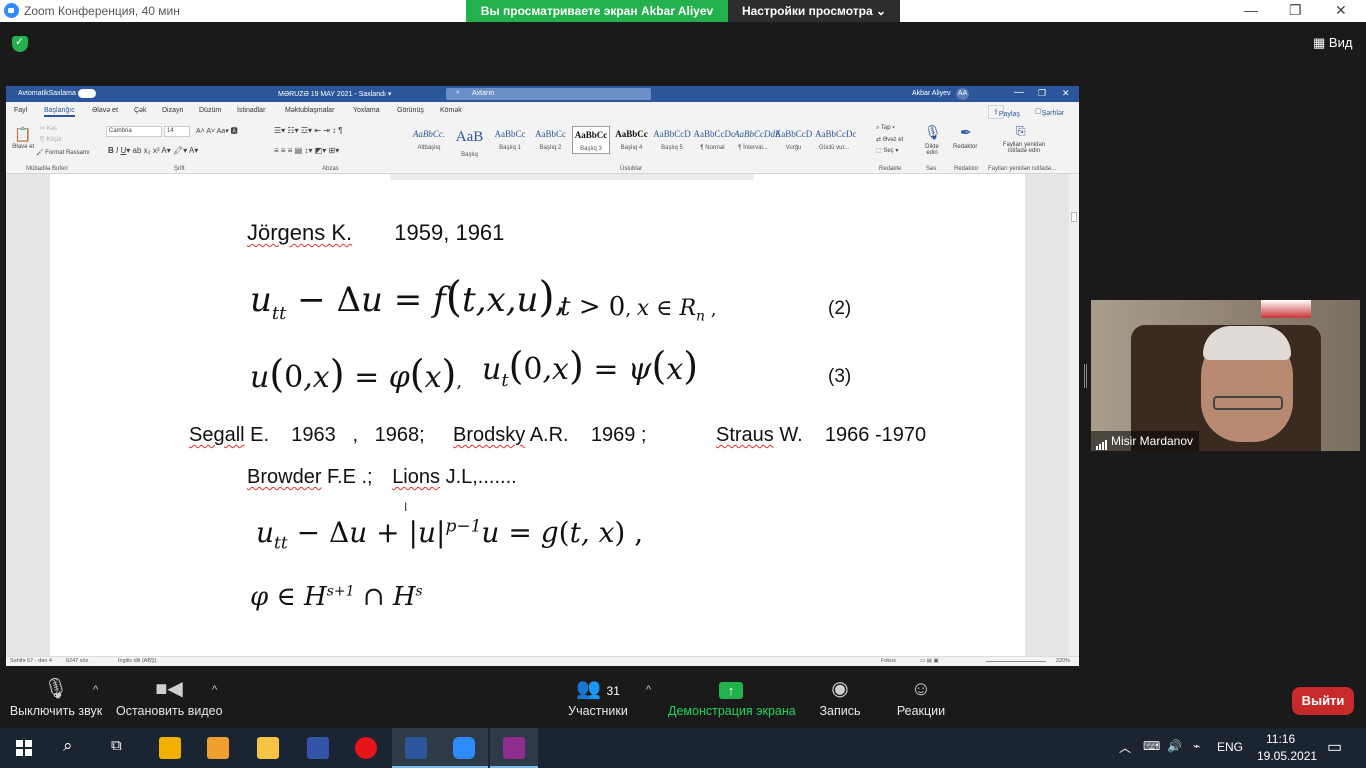 This screenshot has width=1366, height=768. Describe the element at coordinates (77, 661) in the screenshot. I see `status-words: 6247 söz` at that location.